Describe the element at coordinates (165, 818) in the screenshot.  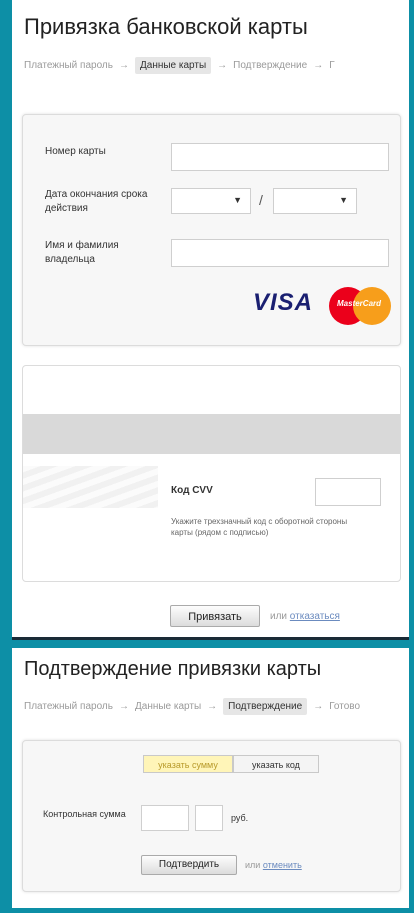
I see `sum-rubles-input` at that location.